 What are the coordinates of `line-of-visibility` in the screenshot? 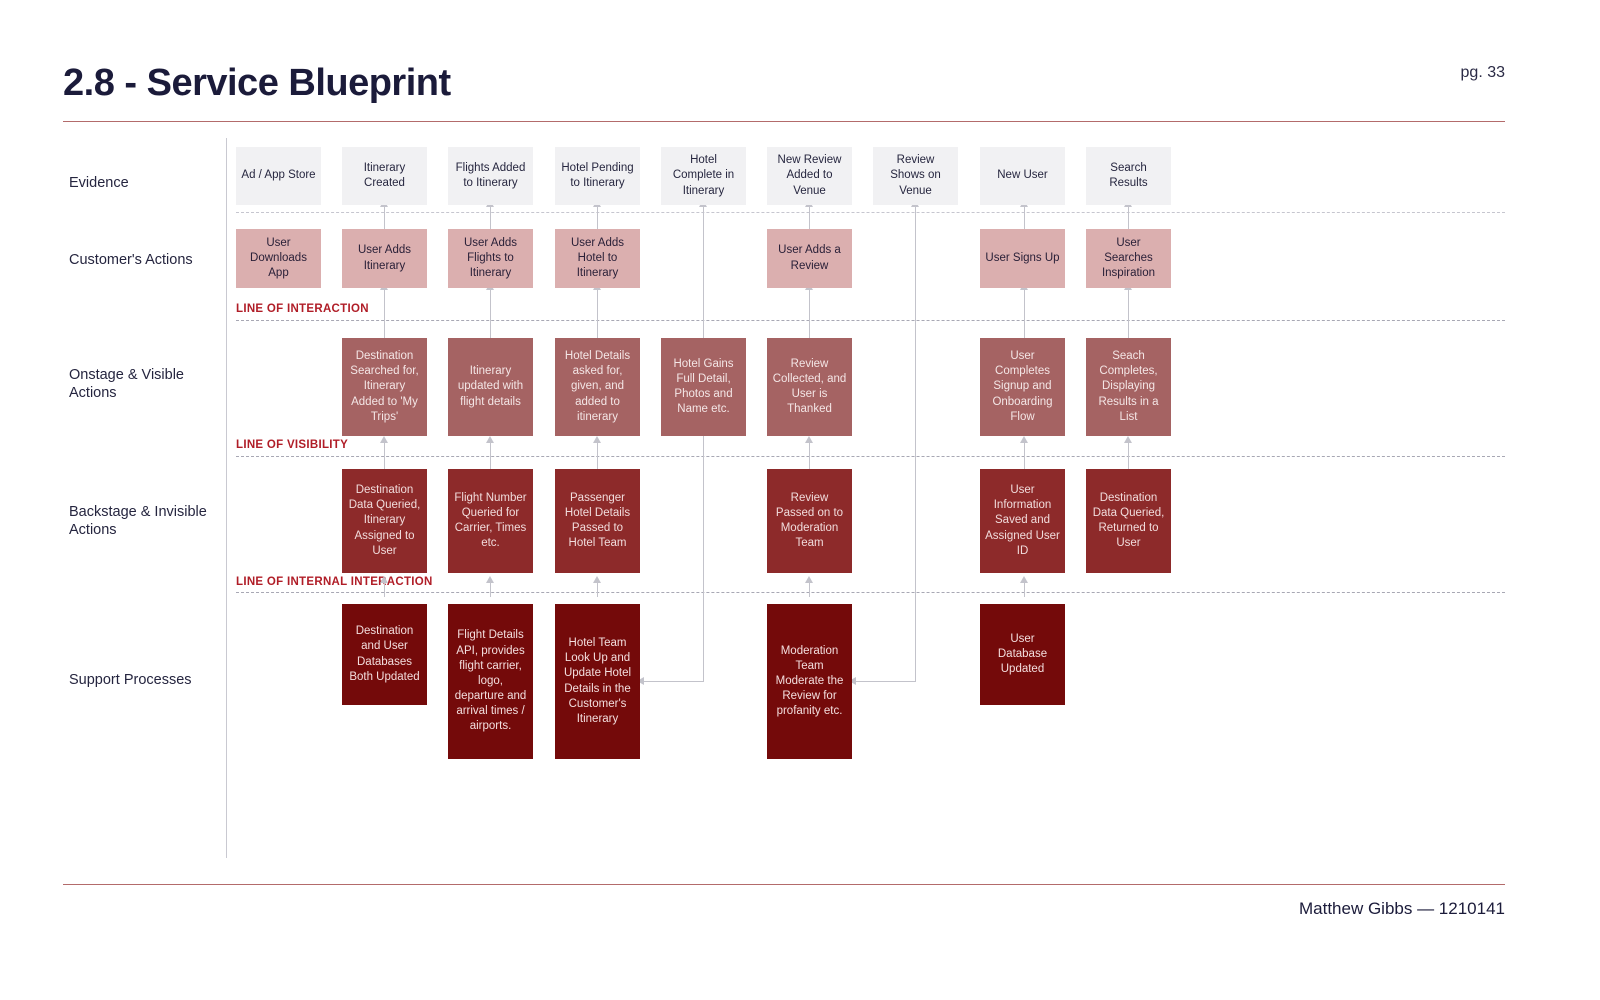 It's located at (870, 456).